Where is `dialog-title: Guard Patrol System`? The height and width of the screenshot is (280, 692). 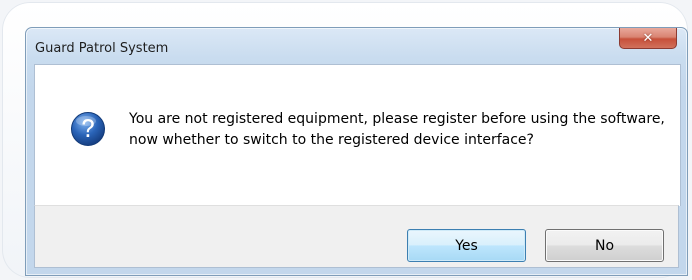 dialog-title: Guard Patrol System is located at coordinates (102, 48).